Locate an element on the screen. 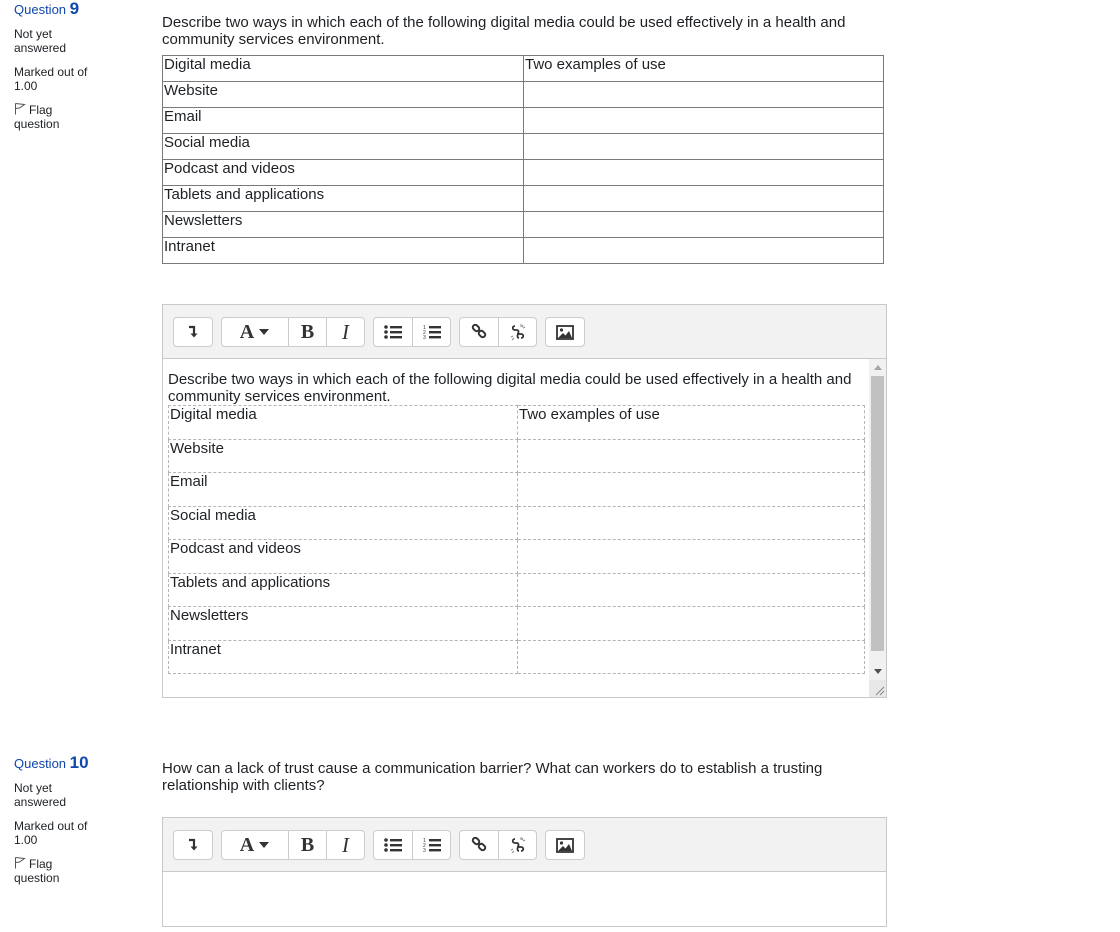  table-header-row: Digital media Two examples of use is located at coordinates (523, 68).